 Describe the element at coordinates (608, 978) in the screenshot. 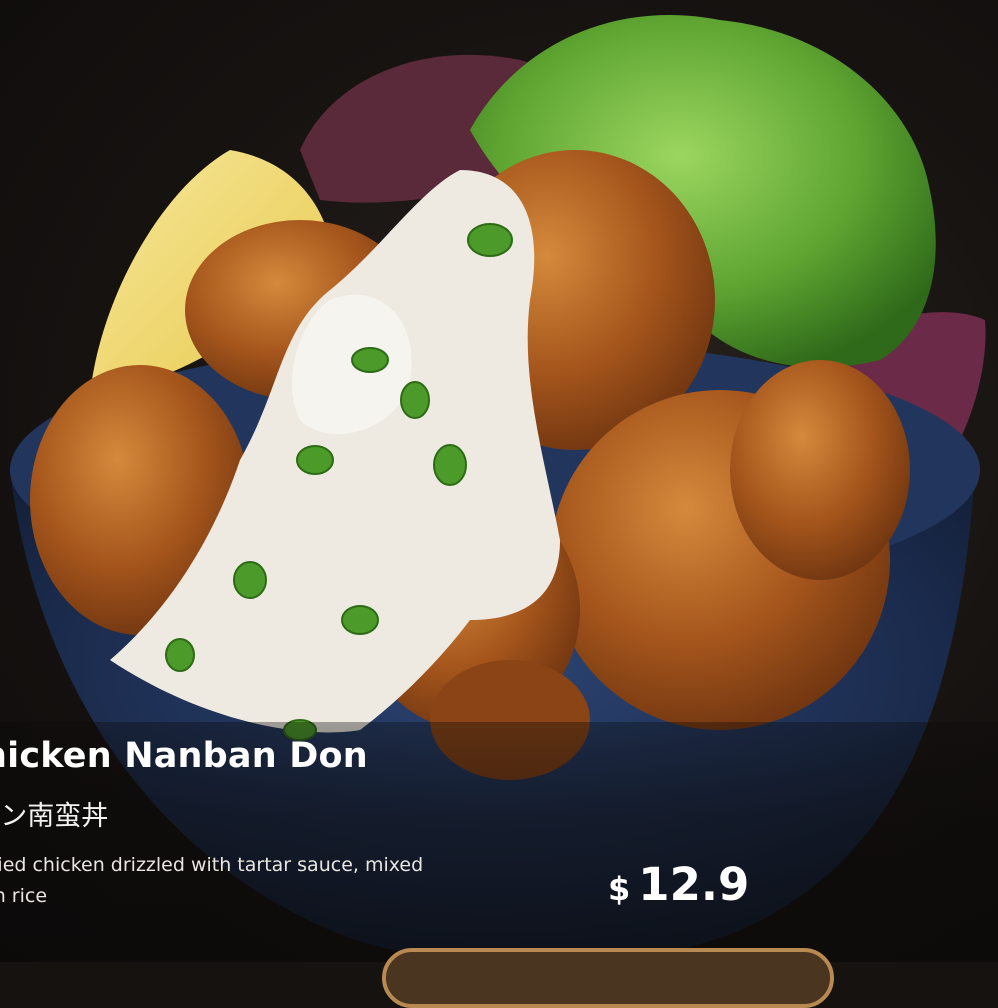

I see `order-button` at that location.